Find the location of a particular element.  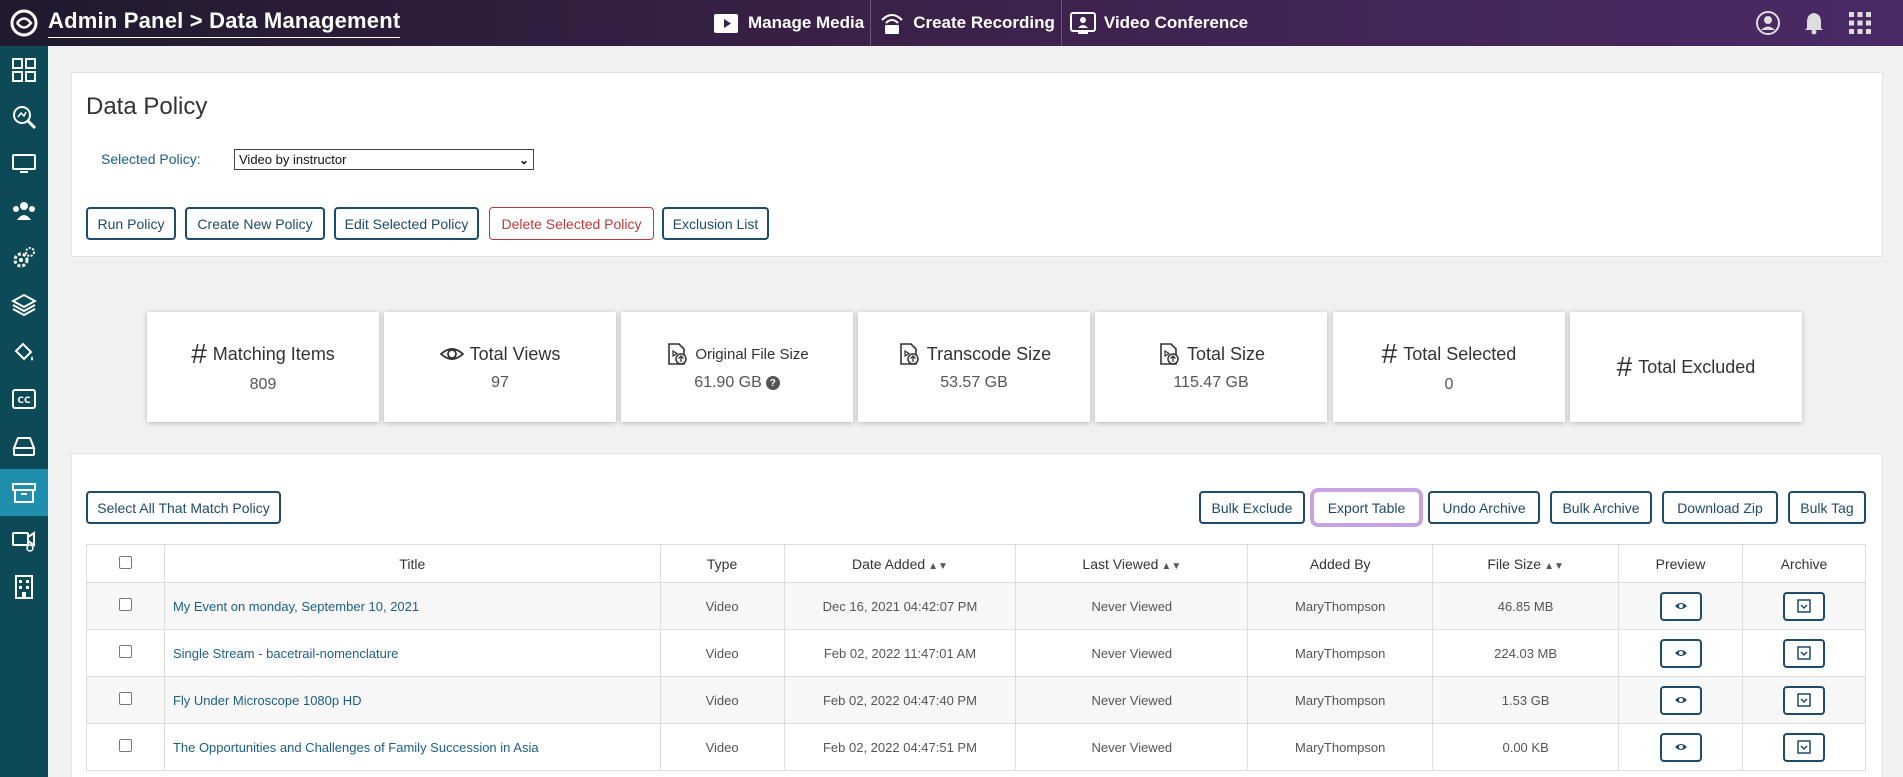

video-conference-button: Video Conference is located at coordinates (1158, 23).